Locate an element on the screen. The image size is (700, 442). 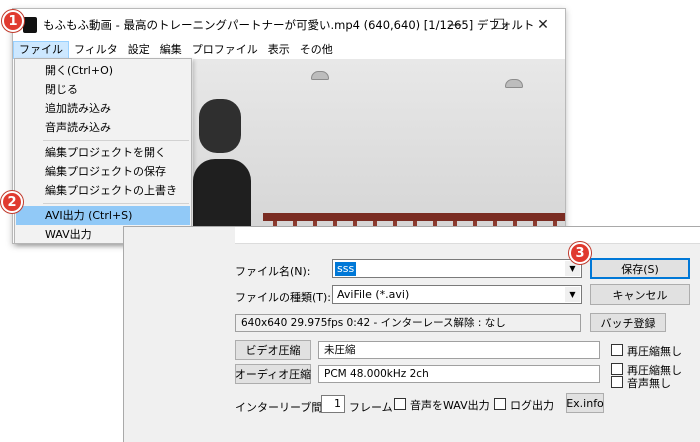
recompress-none-audio-checkbox is located at coordinates (617, 369).